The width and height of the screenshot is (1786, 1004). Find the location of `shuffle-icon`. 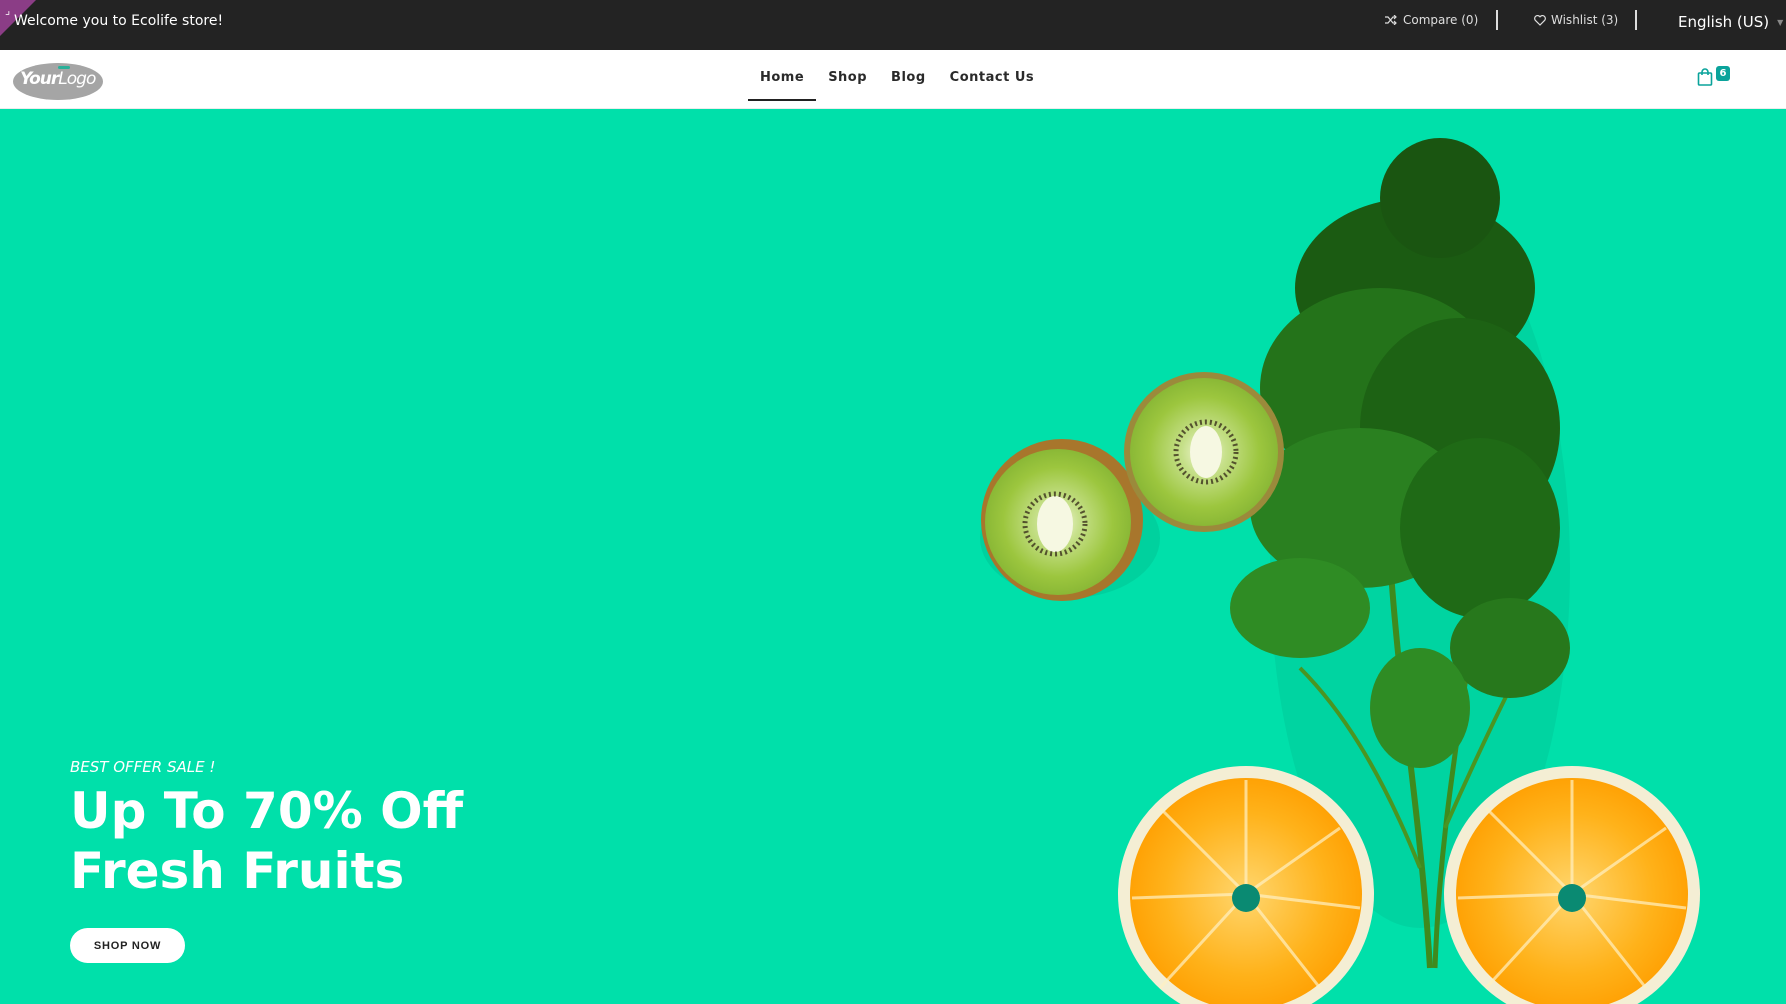

shuffle-icon is located at coordinates (1391, 20).